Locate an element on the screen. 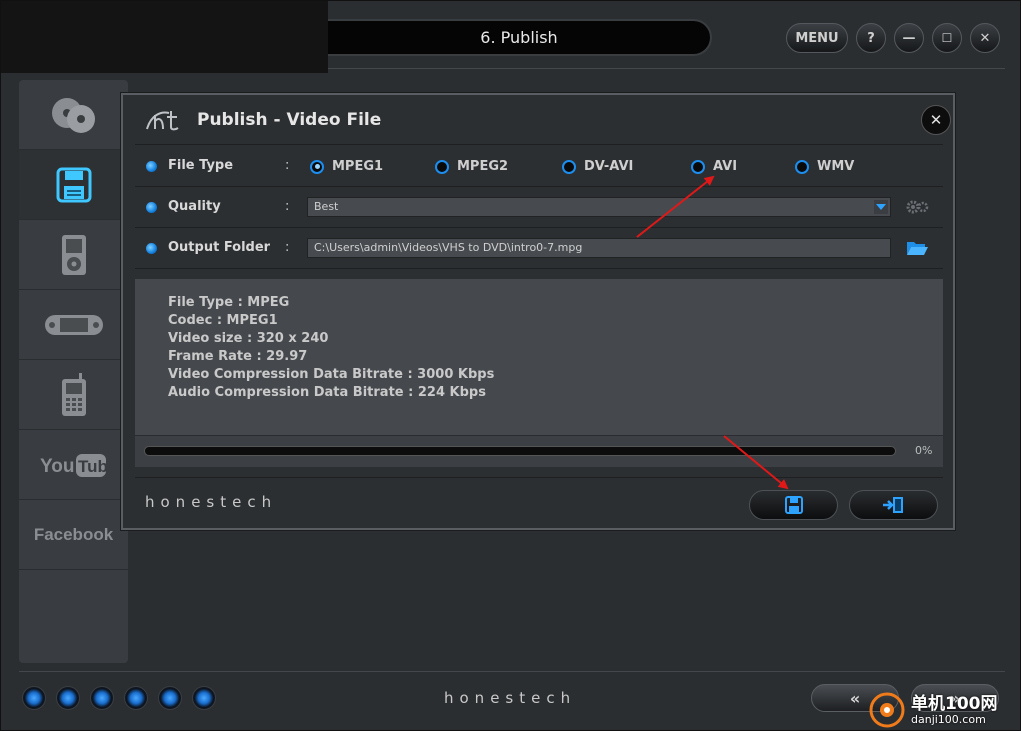 This screenshot has width=1021, height=731. open-folder-icon is located at coordinates (917, 248).